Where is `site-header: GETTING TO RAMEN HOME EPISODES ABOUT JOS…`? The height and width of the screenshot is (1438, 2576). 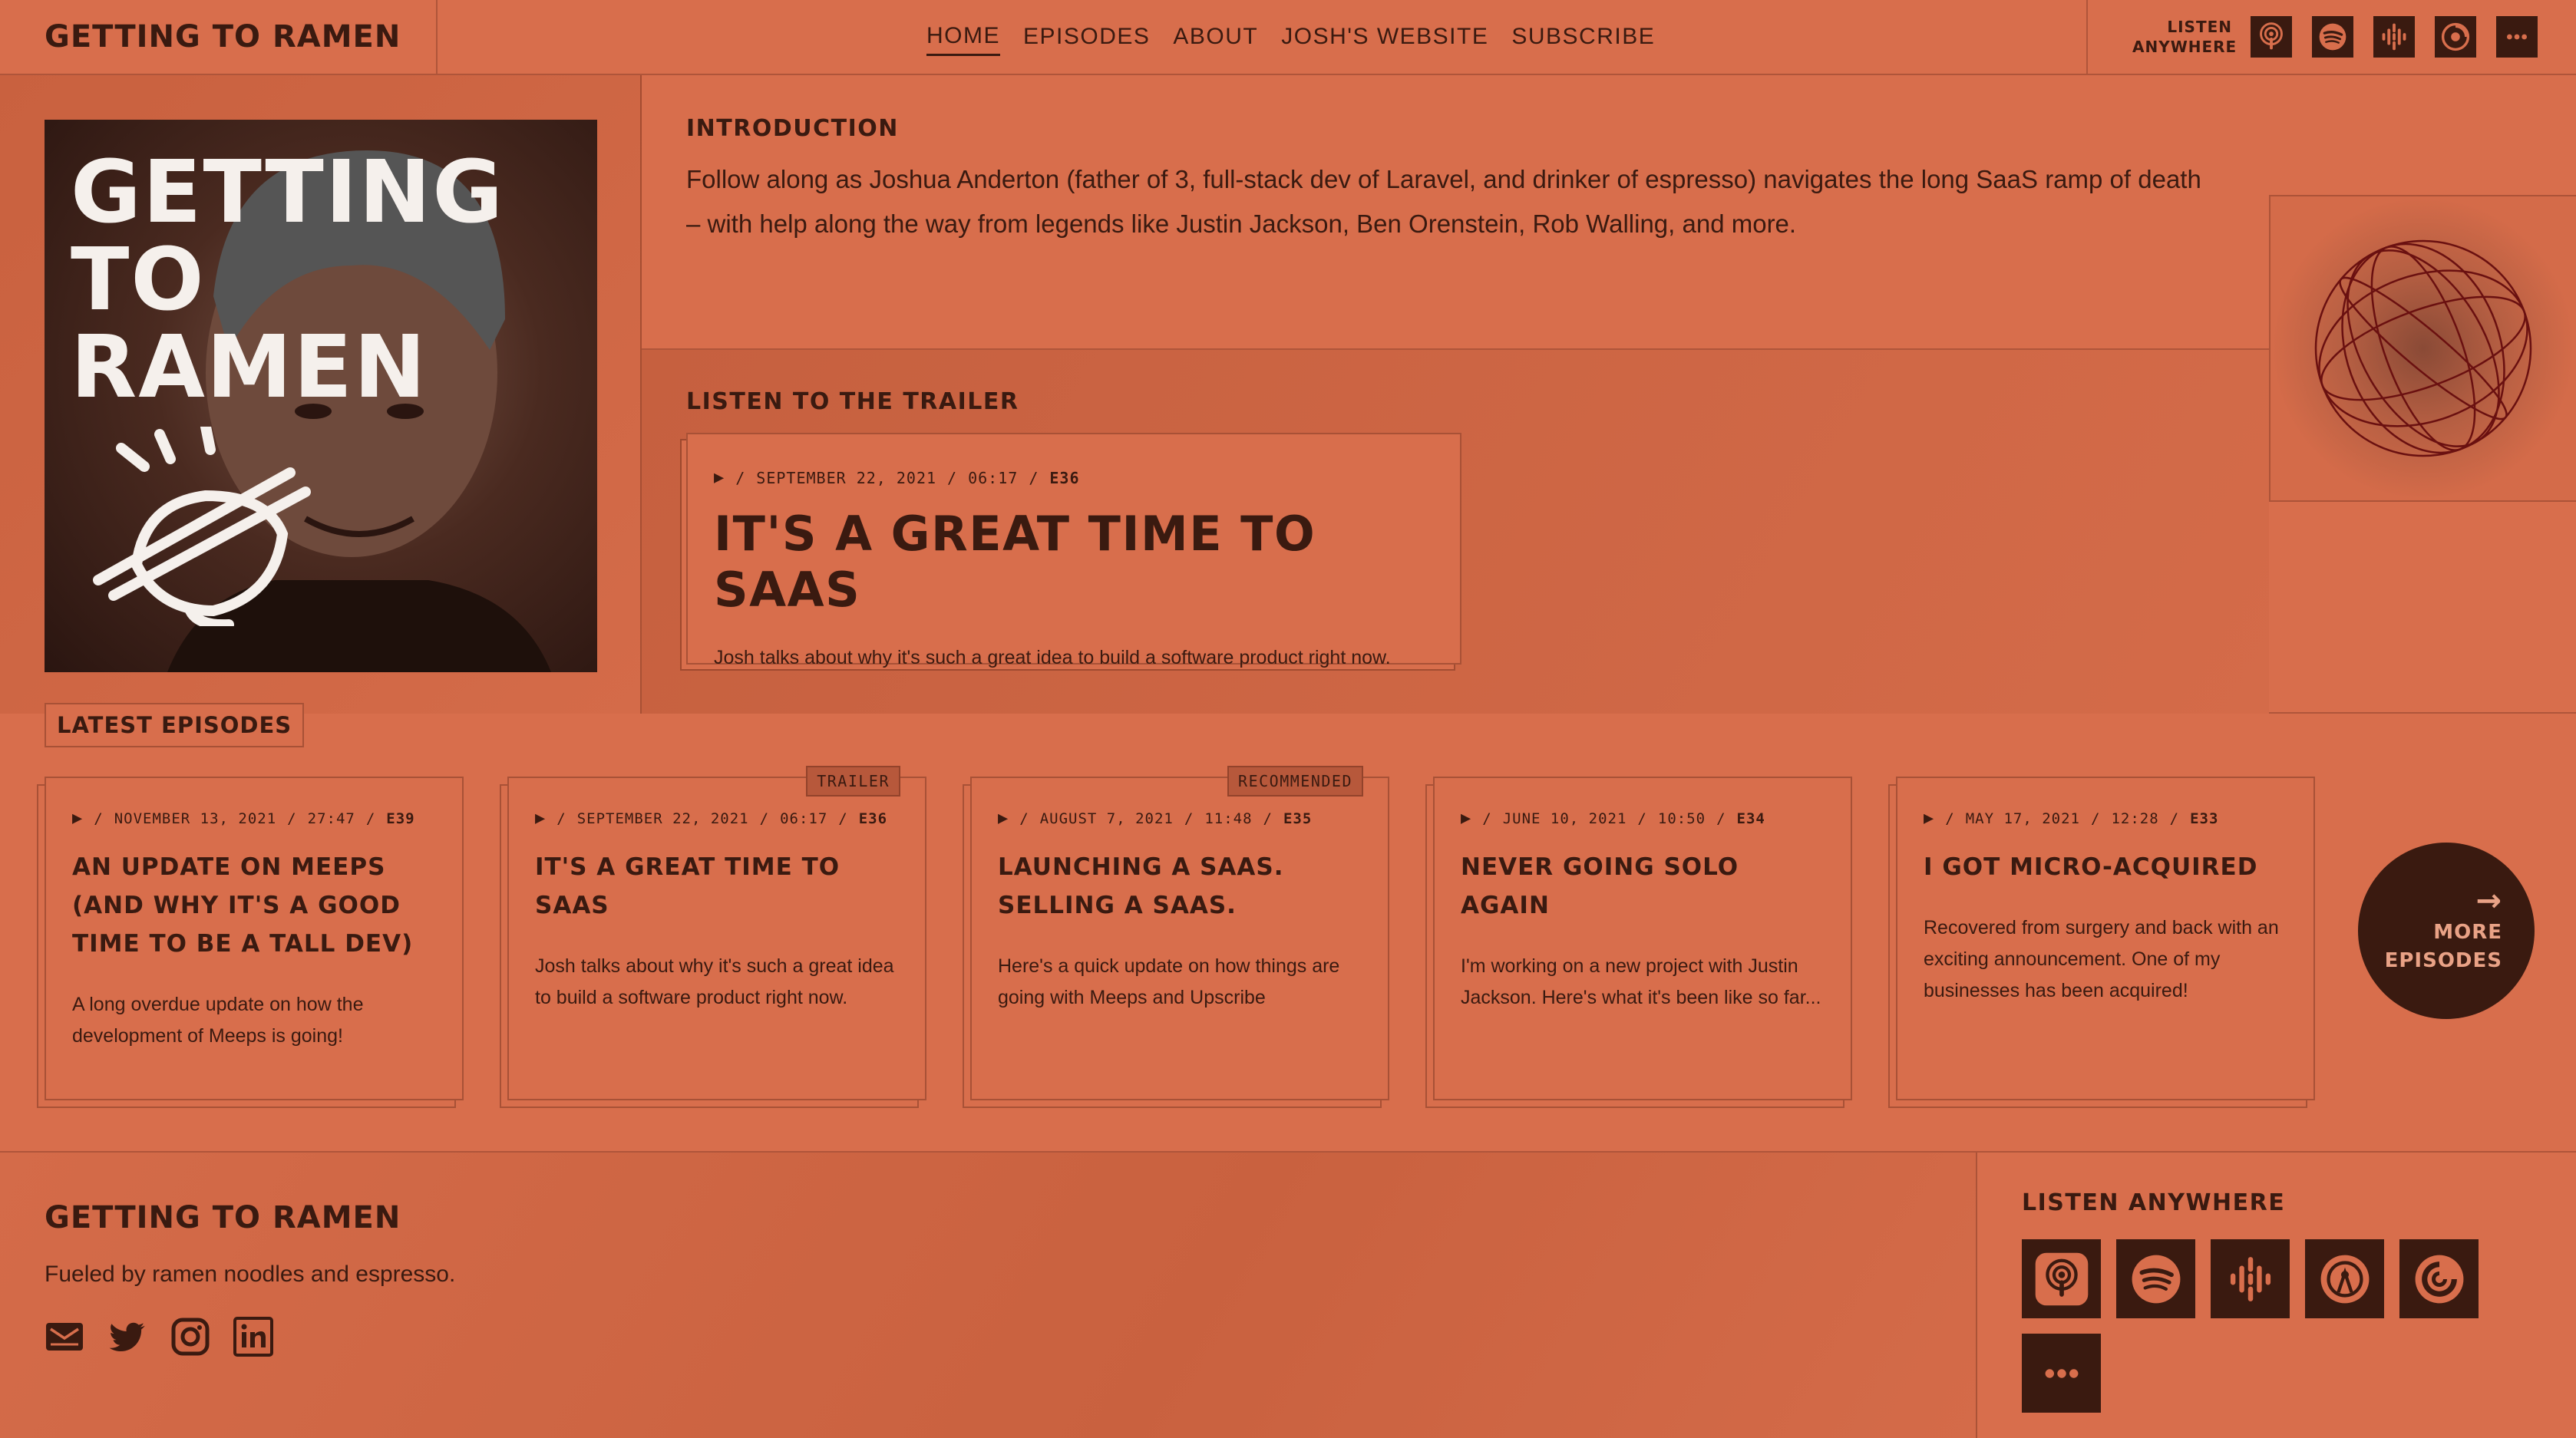 site-header: GETTING TO RAMEN HOME EPISODES ABOUT JOS… is located at coordinates (1288, 37).